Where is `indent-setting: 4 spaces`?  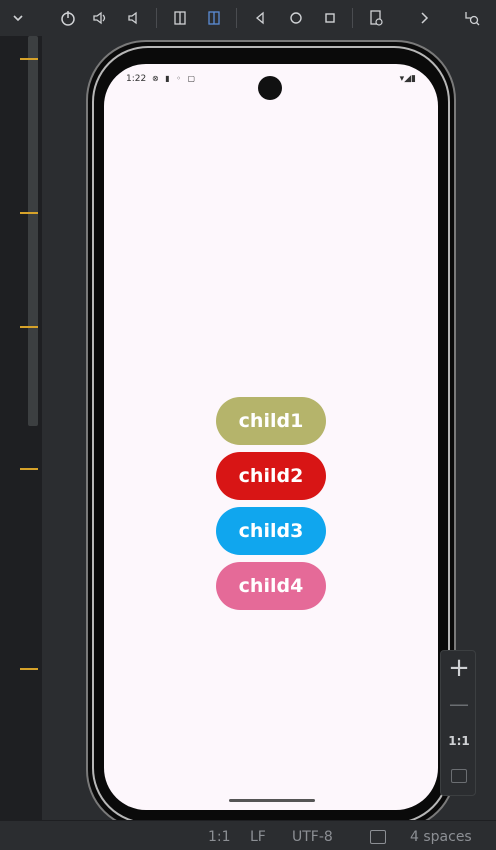
indent-setting: 4 spaces is located at coordinates (441, 837).